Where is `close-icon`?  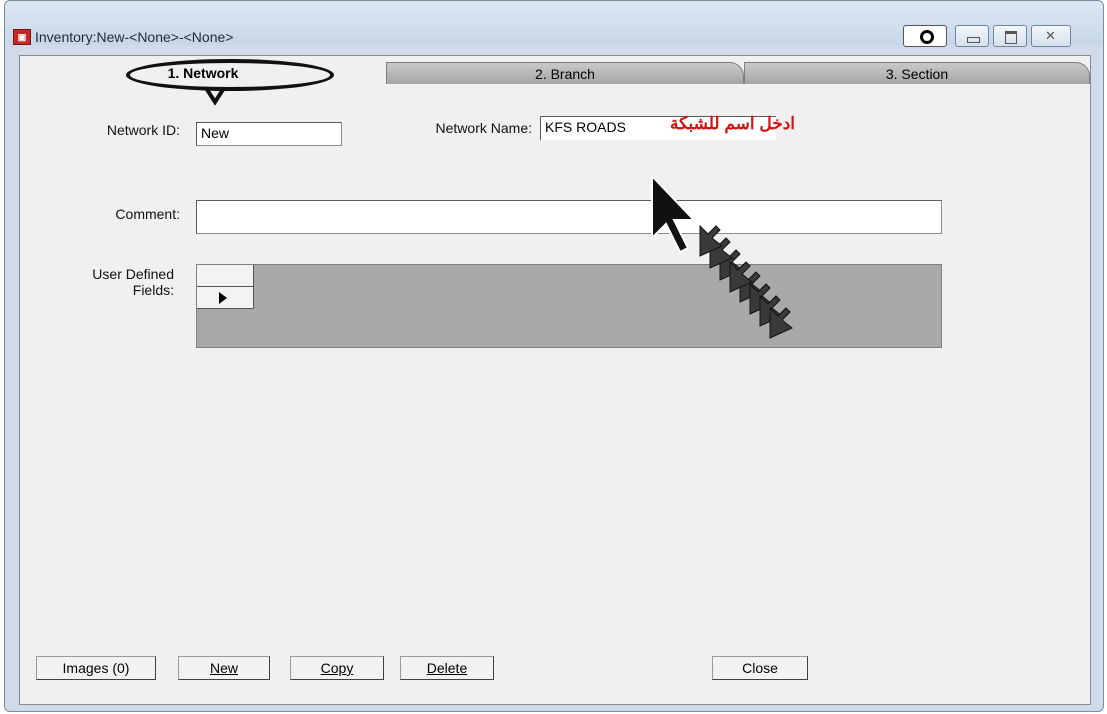 close-icon is located at coordinates (1051, 36).